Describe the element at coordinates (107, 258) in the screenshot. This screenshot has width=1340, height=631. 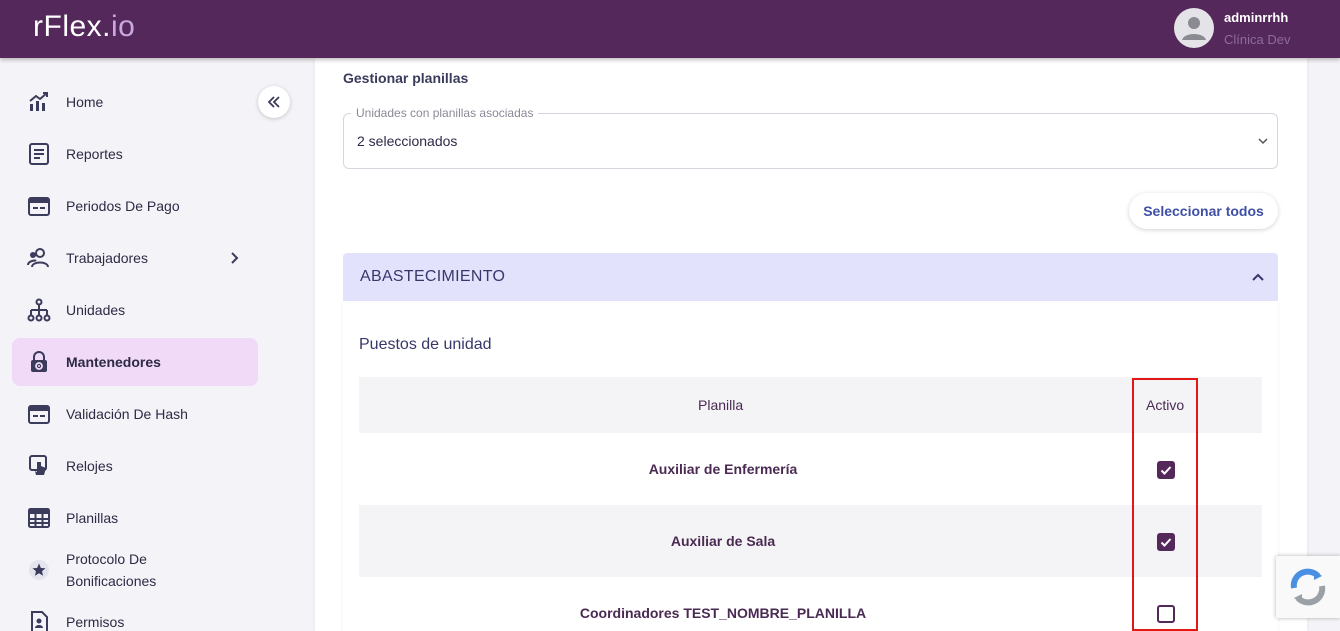
I see `sidebar-item-label: Trabajadores` at that location.